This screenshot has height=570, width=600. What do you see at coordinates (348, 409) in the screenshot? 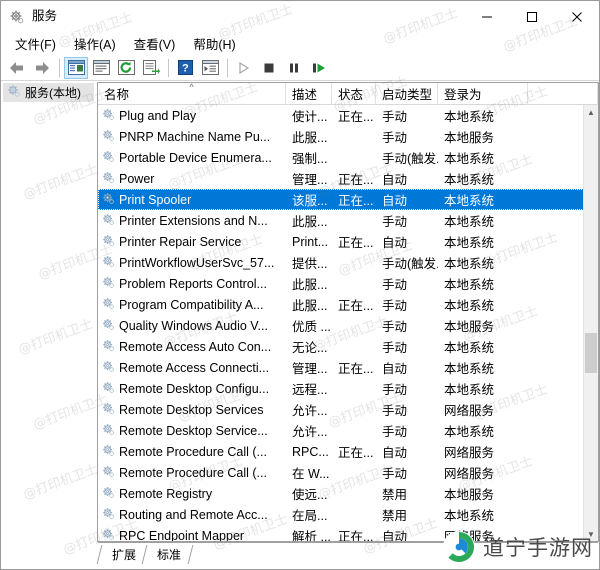
I see `table-row: Remote Desktop Services 允许... 手动 网络服务` at bounding box center [348, 409].